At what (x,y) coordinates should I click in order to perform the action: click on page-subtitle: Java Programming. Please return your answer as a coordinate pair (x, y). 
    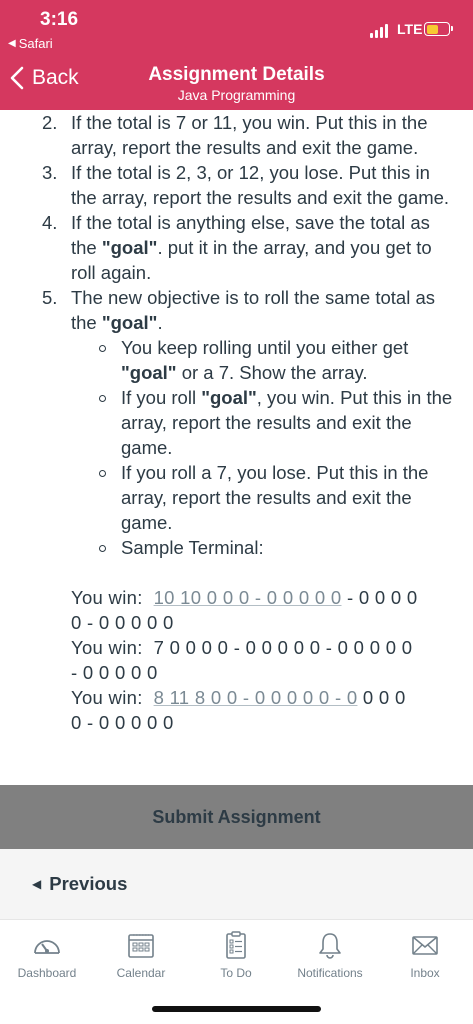
    Looking at the image, I should click on (236, 95).